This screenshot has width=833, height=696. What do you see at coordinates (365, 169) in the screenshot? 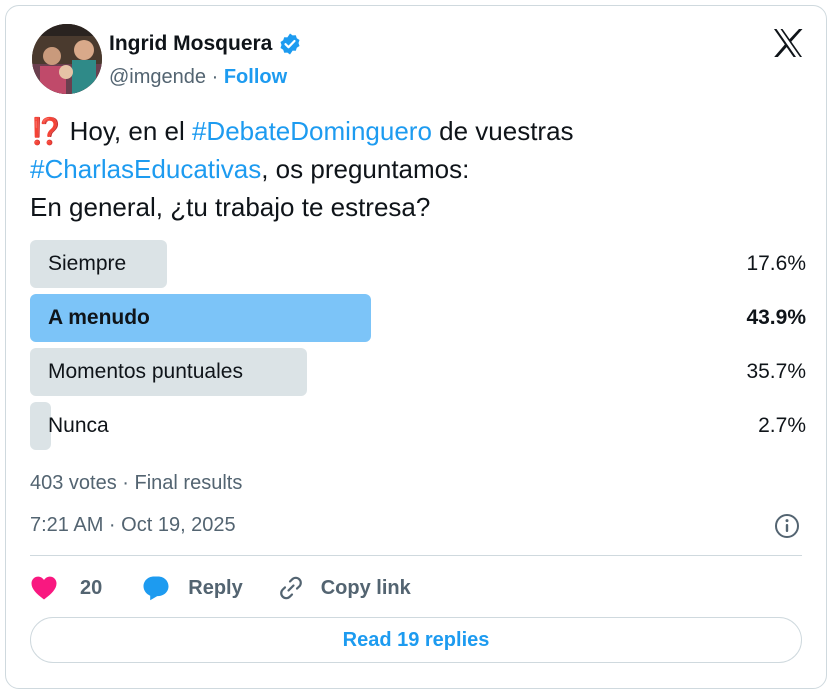
I see `tweet-text-part: , os preguntamos:` at bounding box center [365, 169].